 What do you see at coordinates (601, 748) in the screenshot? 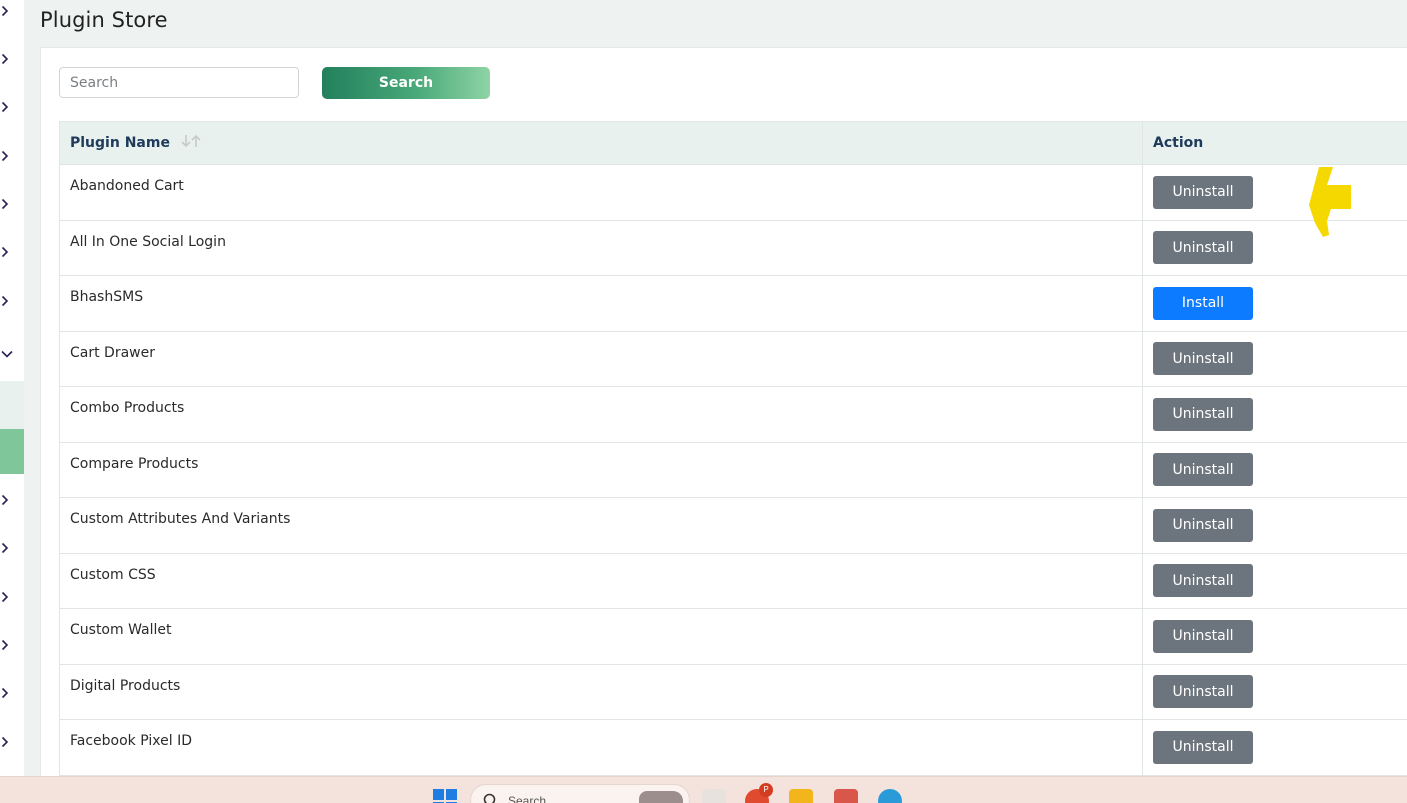
I see `plugin-name: Facebook Pixel ID` at bounding box center [601, 748].